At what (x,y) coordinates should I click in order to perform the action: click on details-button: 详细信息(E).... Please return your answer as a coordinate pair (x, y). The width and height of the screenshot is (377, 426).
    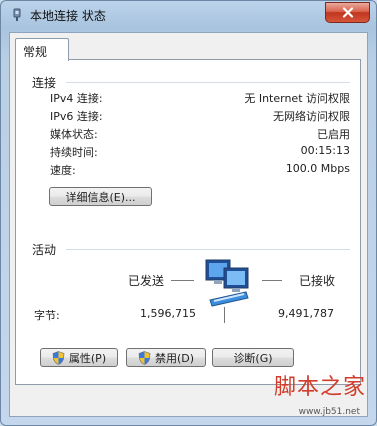
    Looking at the image, I should click on (100, 196).